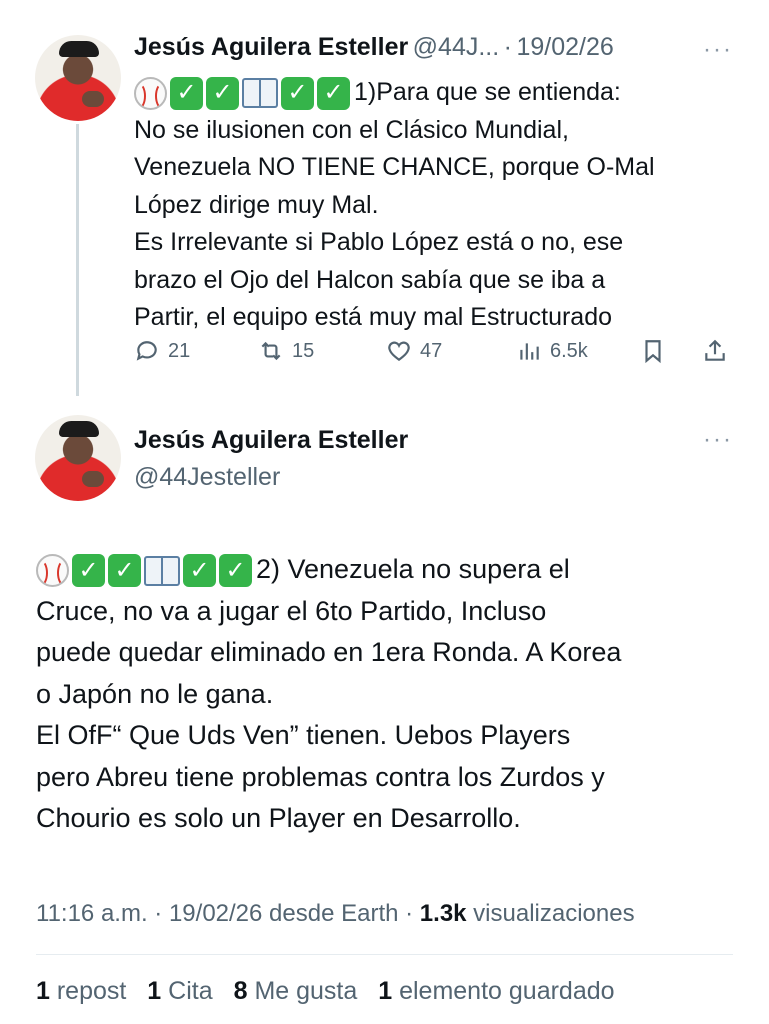 Image resolution: width=769 pixels, height=1024 pixels. Describe the element at coordinates (286, 351) in the screenshot. I see `repost-button: 15` at that location.